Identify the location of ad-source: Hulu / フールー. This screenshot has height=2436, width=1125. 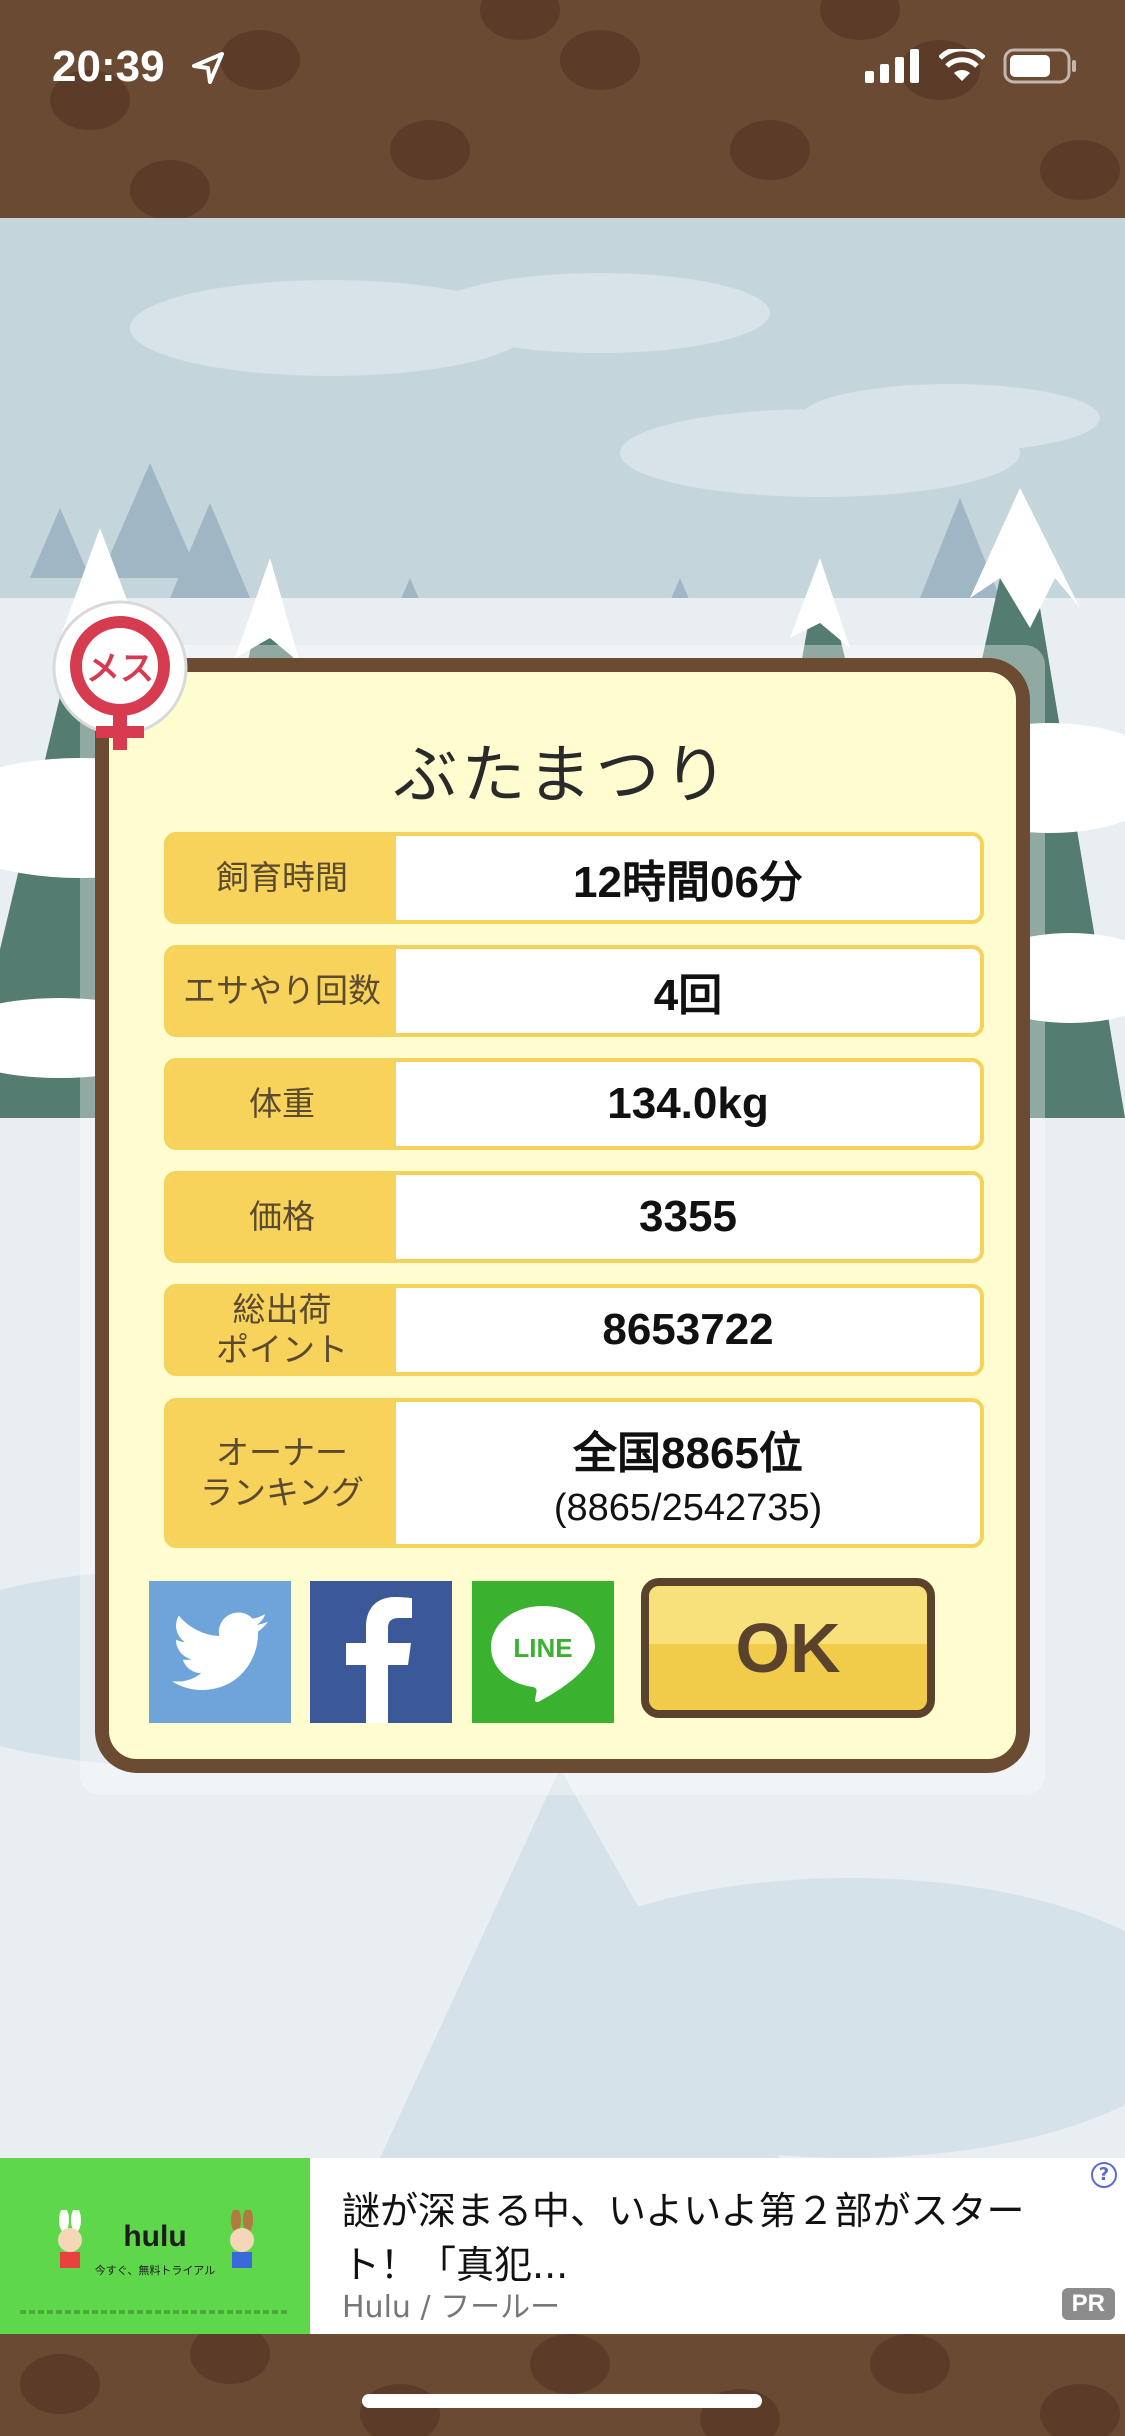
(451, 2307).